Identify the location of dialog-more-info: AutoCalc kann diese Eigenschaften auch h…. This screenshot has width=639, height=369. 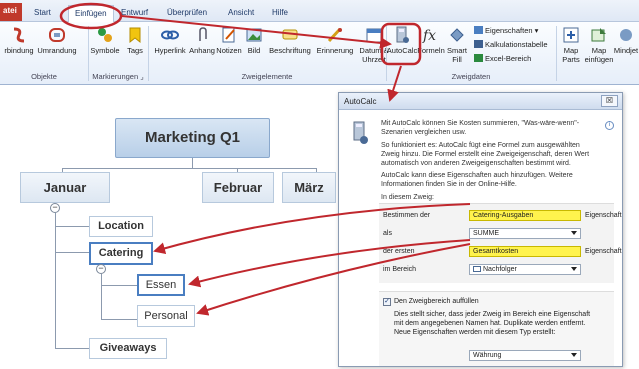
(477, 180).